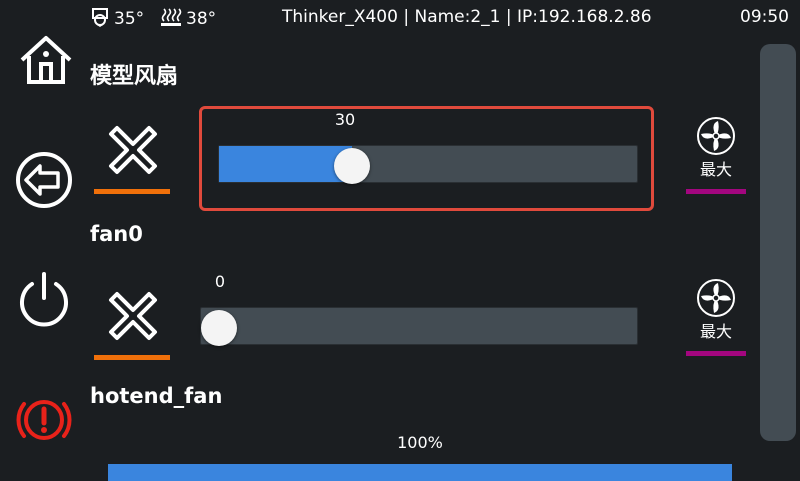 This screenshot has width=800, height=481. I want to click on fan0-off-button, so click(134, 325).